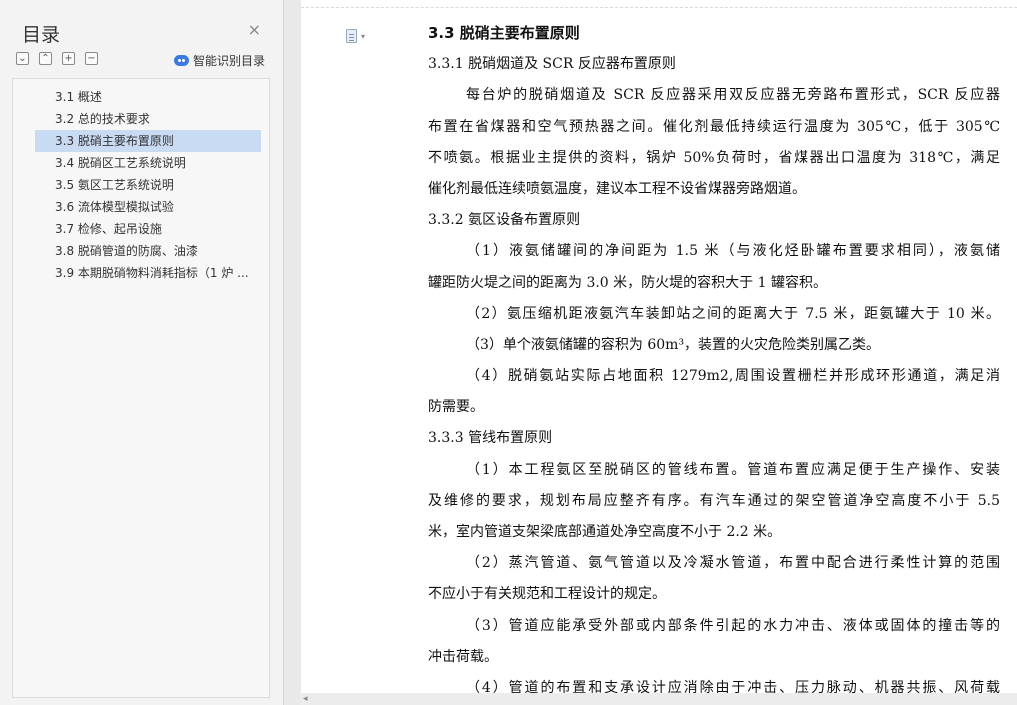  Describe the element at coordinates (351, 36) in the screenshot. I see `document-icon` at that location.